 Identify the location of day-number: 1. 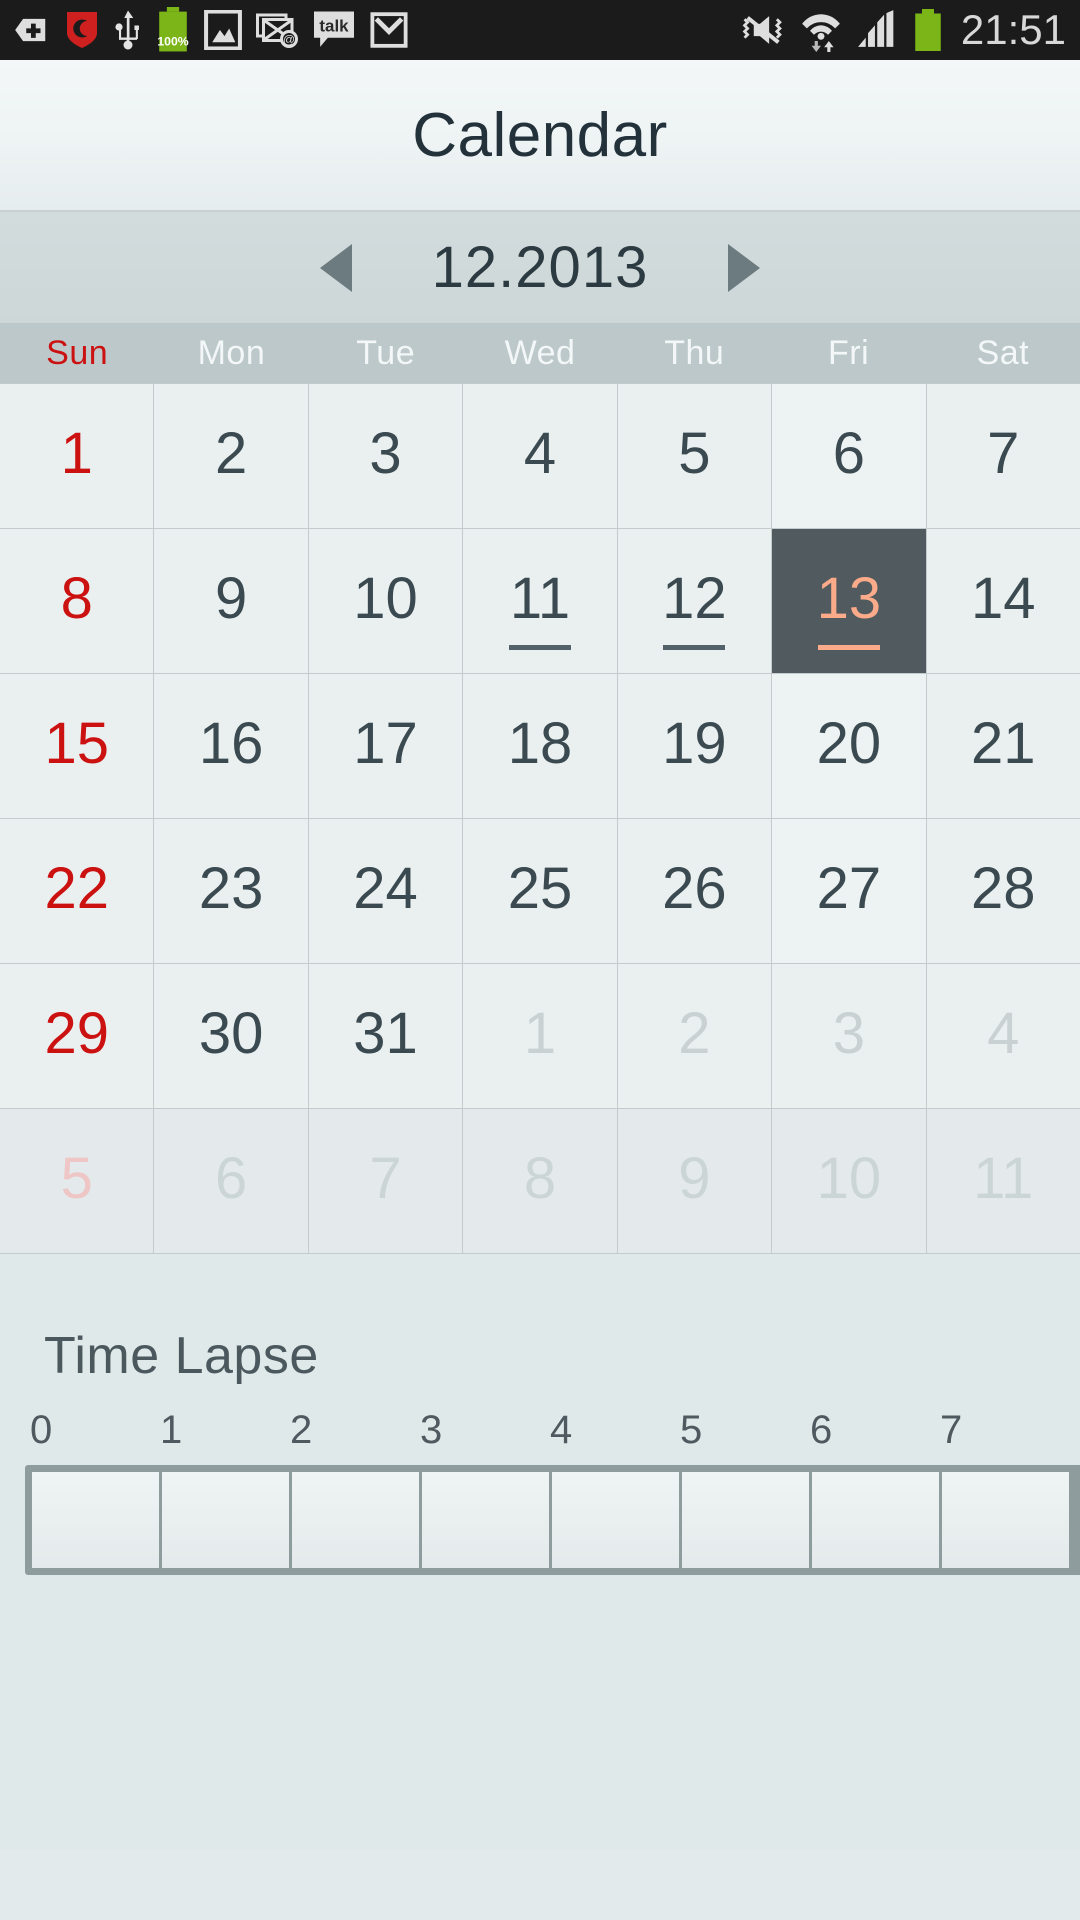
(76, 453).